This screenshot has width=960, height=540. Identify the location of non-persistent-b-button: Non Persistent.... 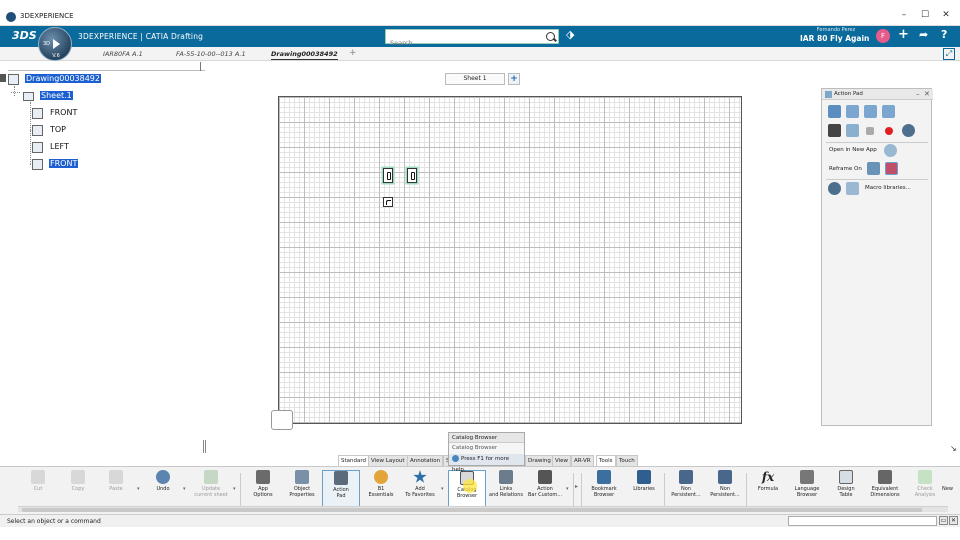
(725, 490).